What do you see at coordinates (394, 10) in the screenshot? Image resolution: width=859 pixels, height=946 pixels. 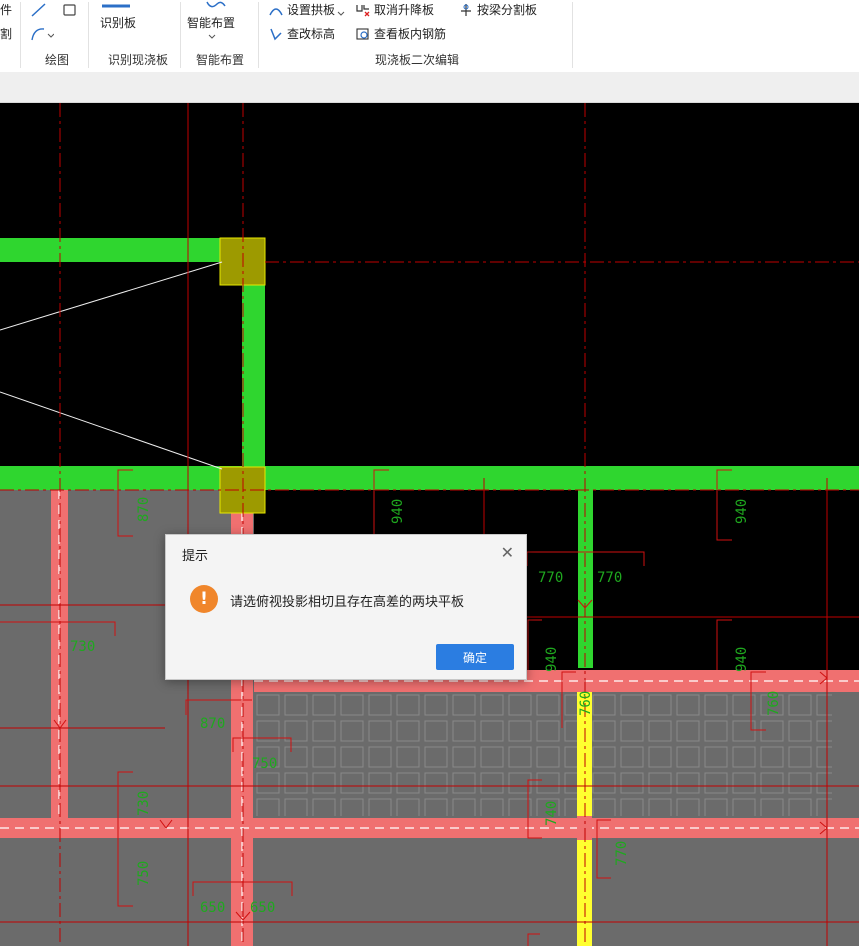 I see `cancel-raise-slab-button: 取消升降板` at bounding box center [394, 10].